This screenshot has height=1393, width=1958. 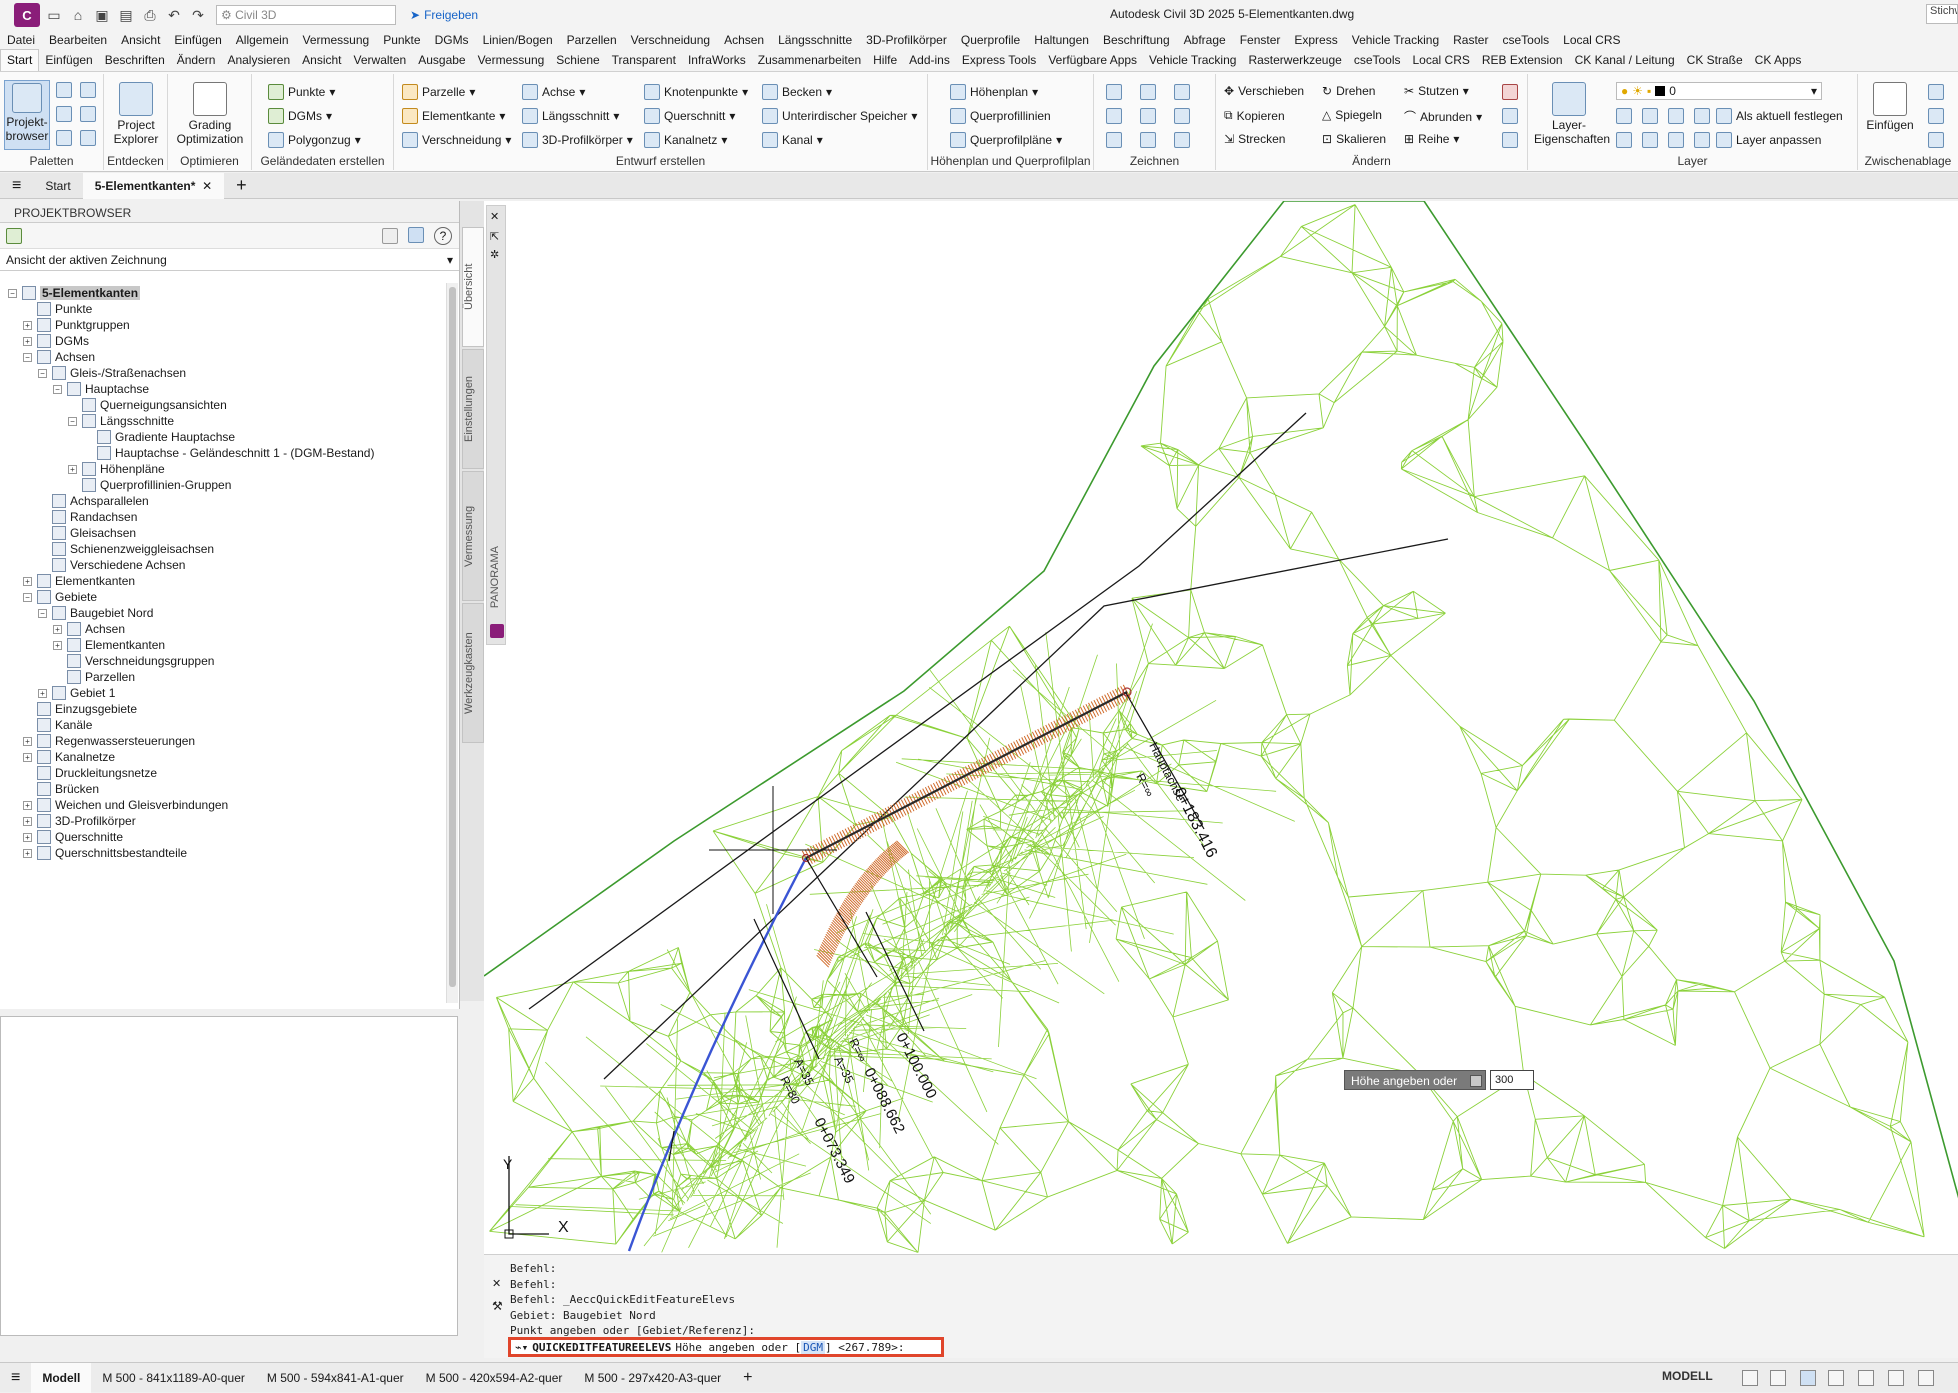 I want to click on tree-item-querprofillinien-gruppen: Querprofillinien-Gruppen, so click(x=149, y=485).